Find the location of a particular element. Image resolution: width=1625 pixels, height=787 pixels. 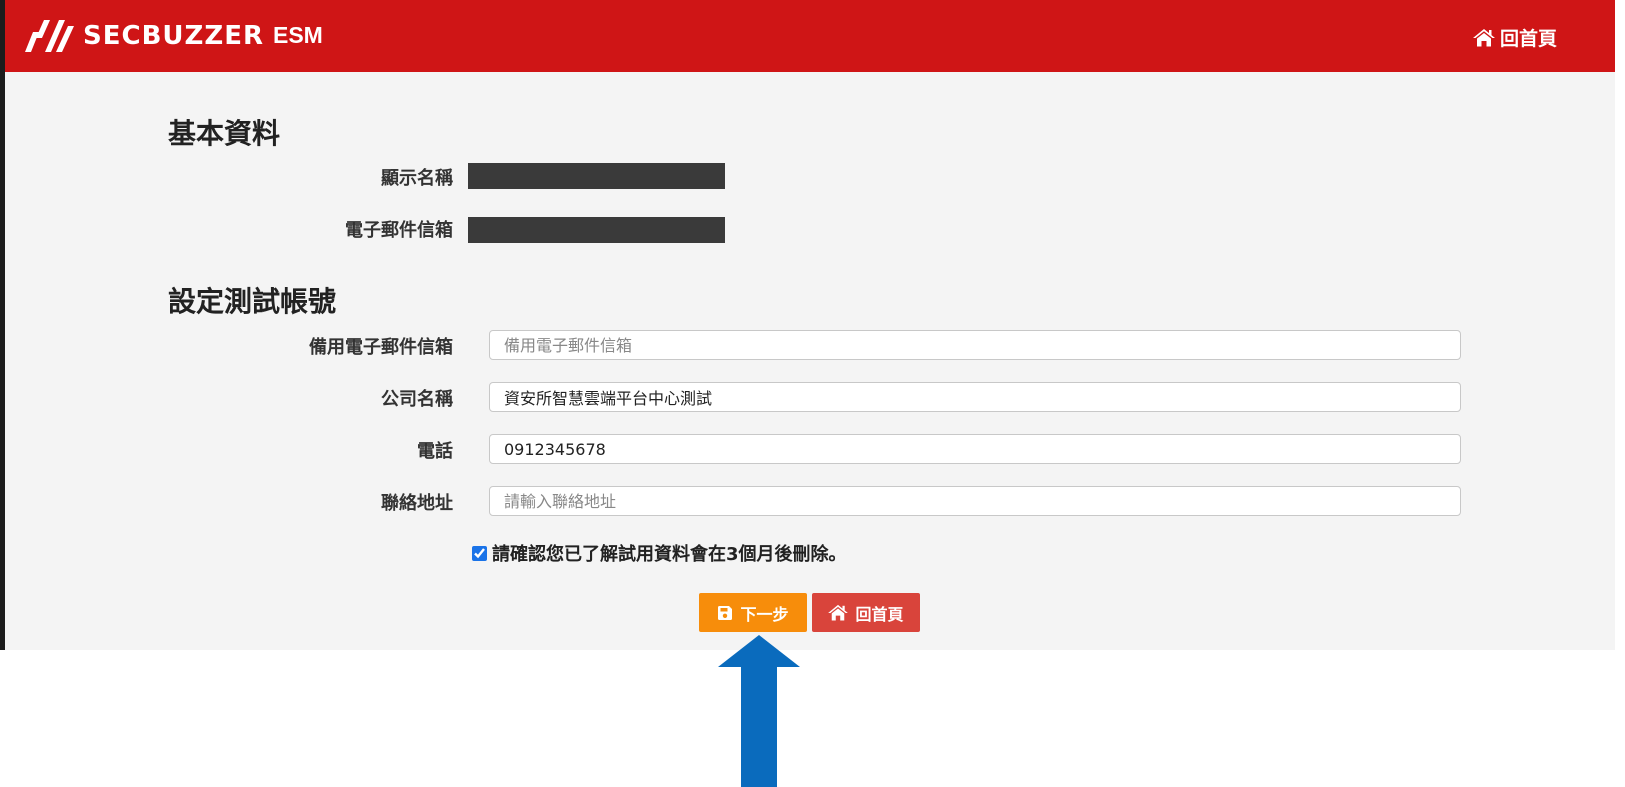

email-label: 電子郵件信箱 is located at coordinates (399, 230).